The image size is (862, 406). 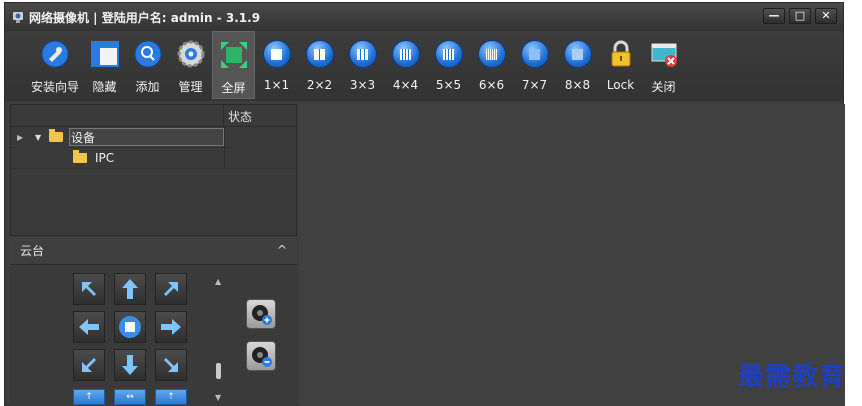 What do you see at coordinates (80, 156) in the screenshot?
I see `folder-icon` at bounding box center [80, 156].